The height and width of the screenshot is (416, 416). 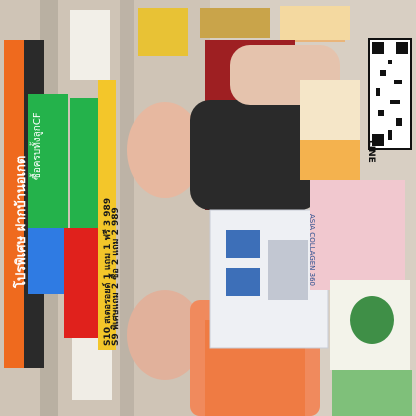 I want to click on product-box-text: ASIA COLLAGEN 360, so click(x=312, y=250).